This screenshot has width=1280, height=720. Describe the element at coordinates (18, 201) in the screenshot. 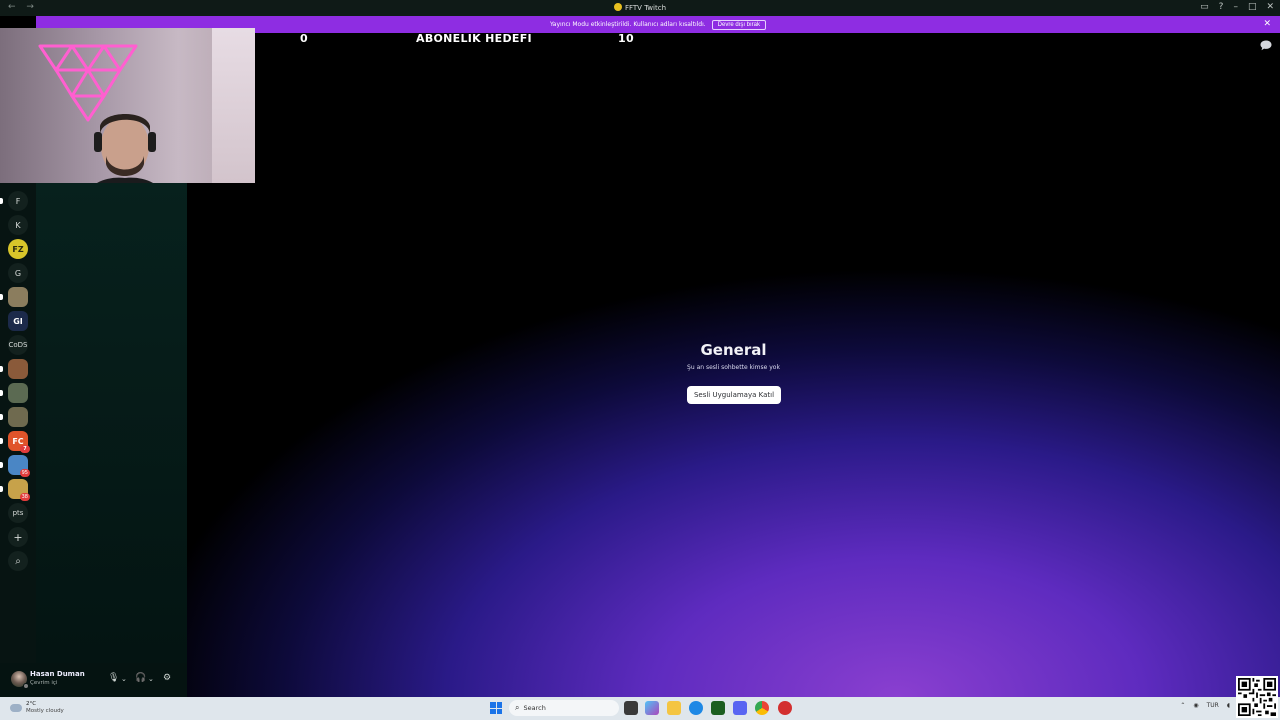

I see `server-f: F` at that location.